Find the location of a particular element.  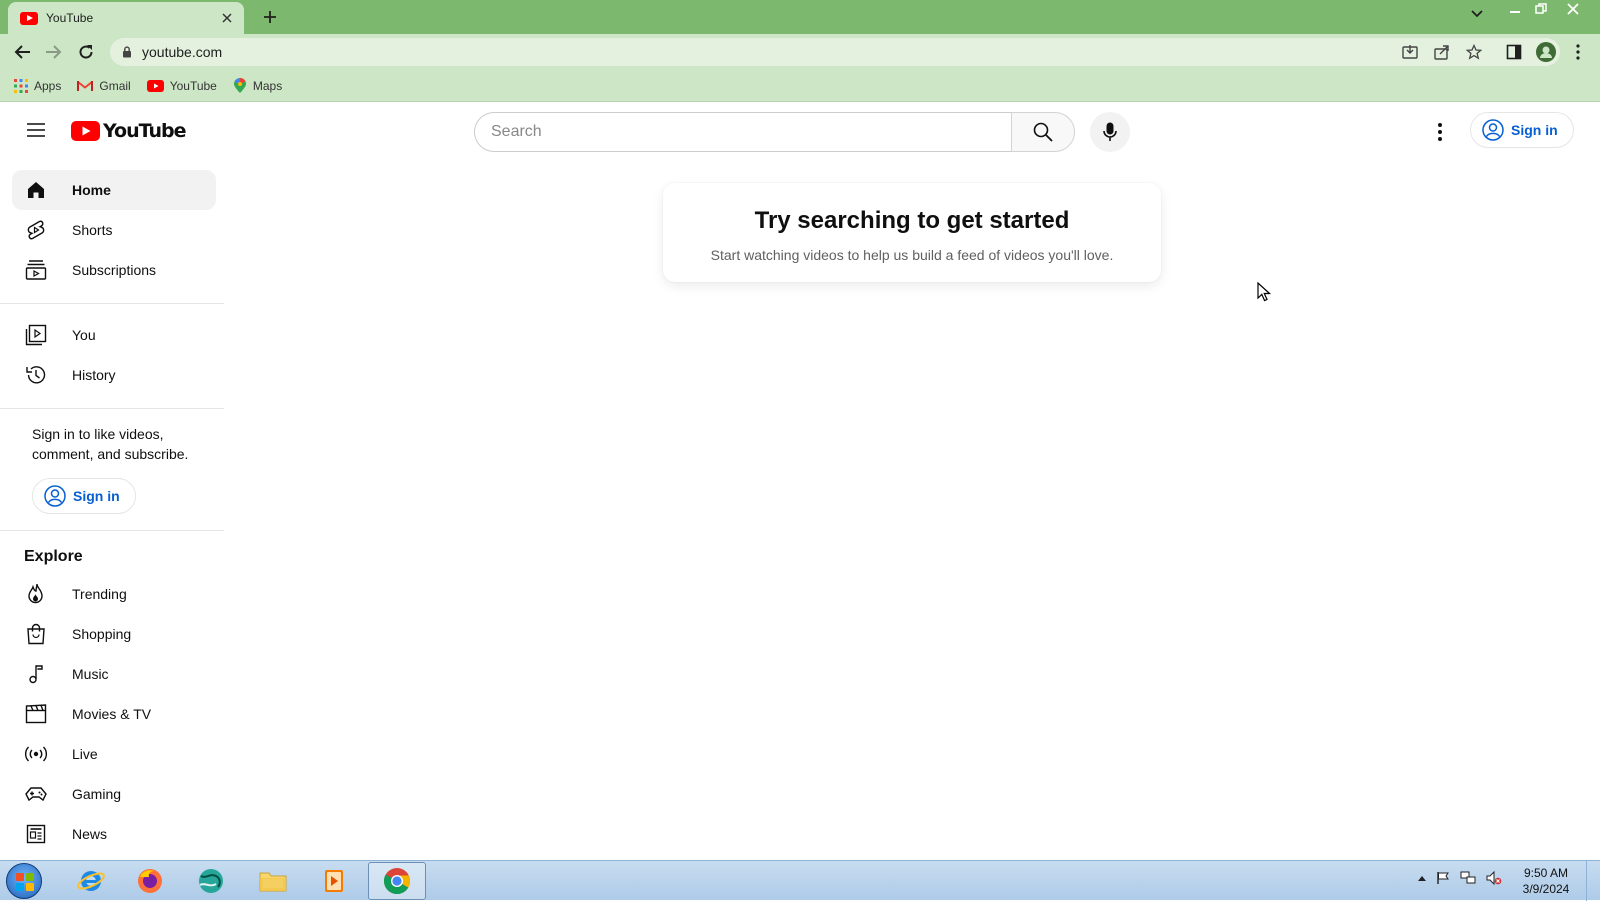

bookmark-gmail: Gmail is located at coordinates (104, 86).